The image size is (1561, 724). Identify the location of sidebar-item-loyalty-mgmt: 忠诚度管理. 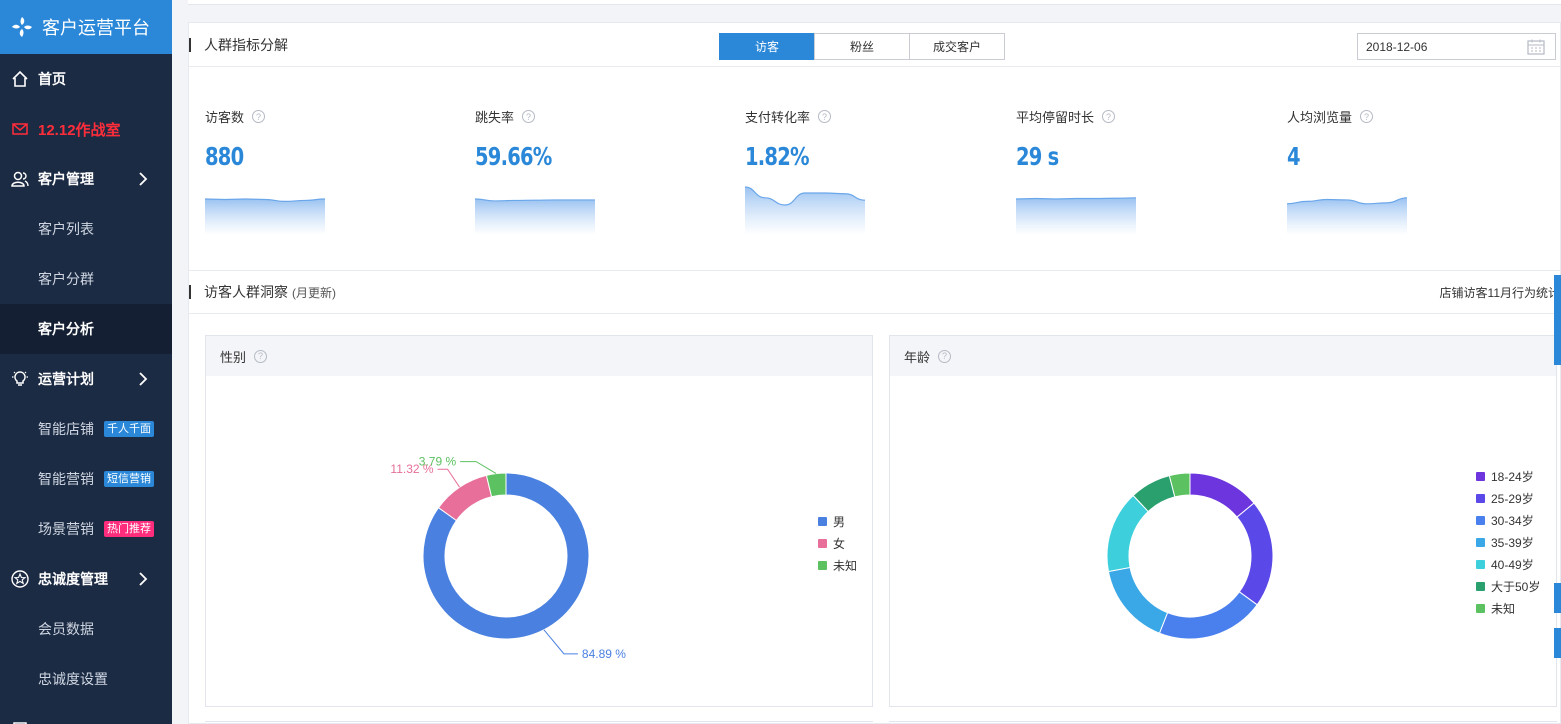
(86, 579).